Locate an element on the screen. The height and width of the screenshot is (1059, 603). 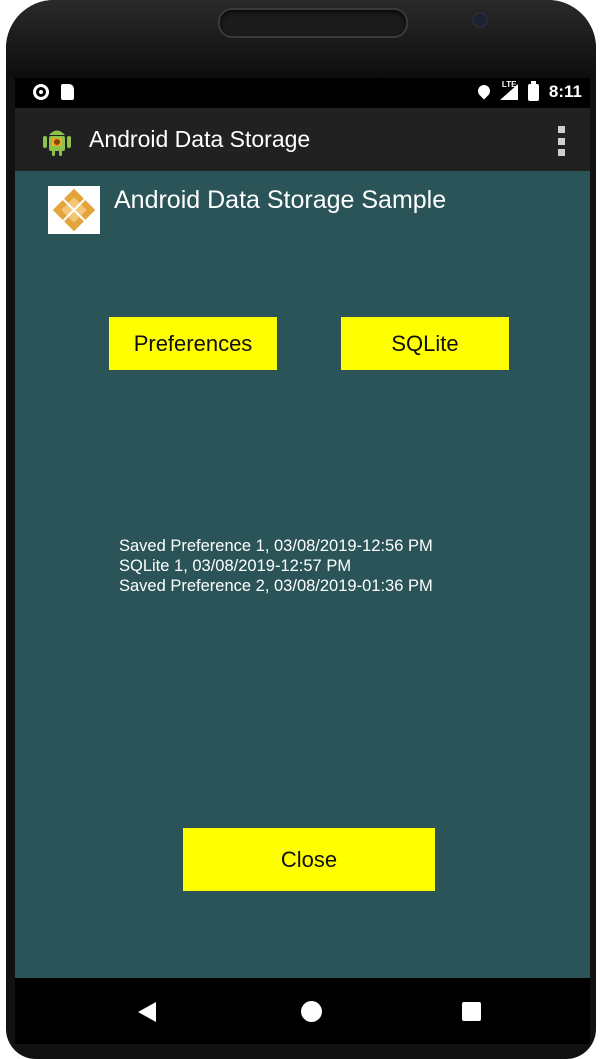
diamond-logo-icon is located at coordinates (74, 210).